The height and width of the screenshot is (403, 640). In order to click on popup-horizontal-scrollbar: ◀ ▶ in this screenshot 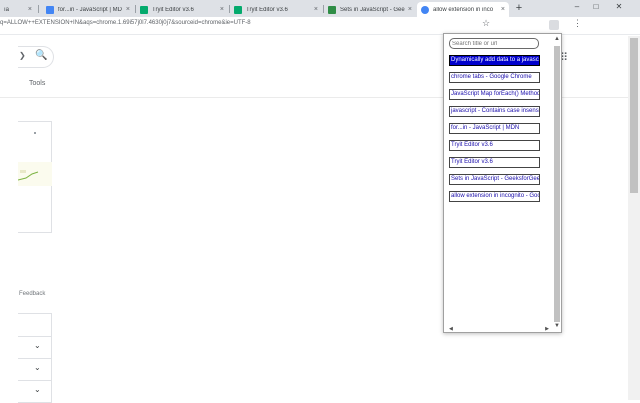, I will do `click(499, 329)`.